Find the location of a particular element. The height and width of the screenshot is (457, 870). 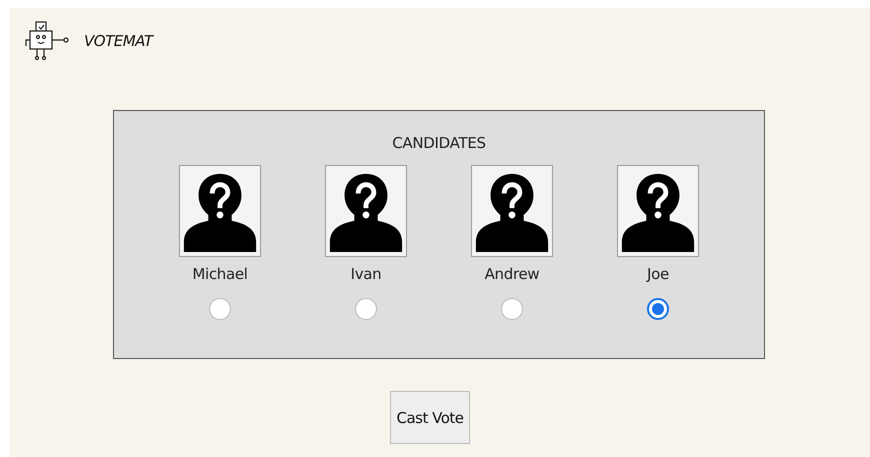

cast-vote-button: Cast Vote is located at coordinates (430, 417).